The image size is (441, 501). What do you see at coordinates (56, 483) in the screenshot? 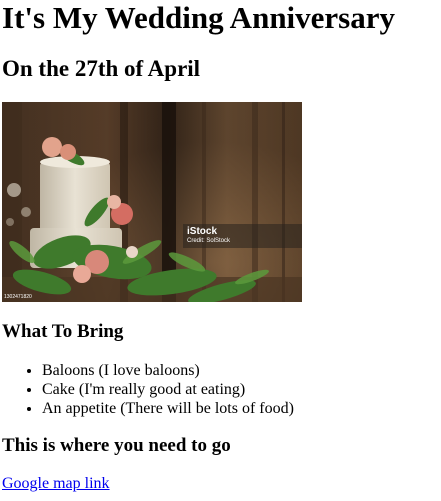
I see `google-map-link: Google map link` at bounding box center [56, 483].